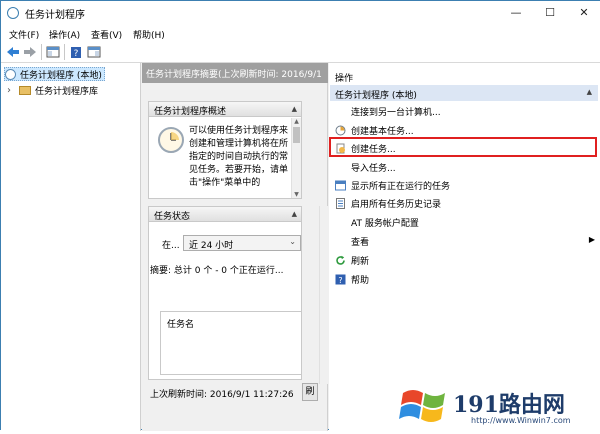 The image size is (600, 434). What do you see at coordinates (340, 203) in the screenshot?
I see `history-icon` at bounding box center [340, 203].